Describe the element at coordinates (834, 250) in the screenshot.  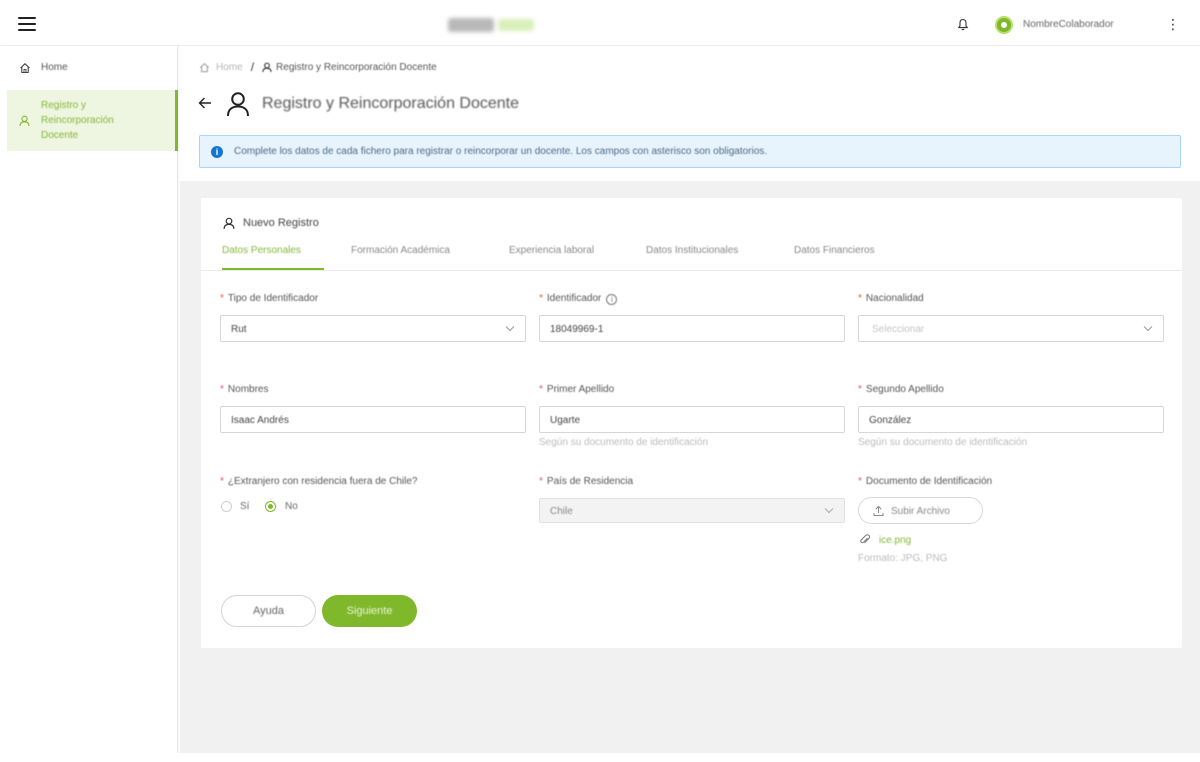
I see `tab-datos-financieros: Datos Financieros` at that location.